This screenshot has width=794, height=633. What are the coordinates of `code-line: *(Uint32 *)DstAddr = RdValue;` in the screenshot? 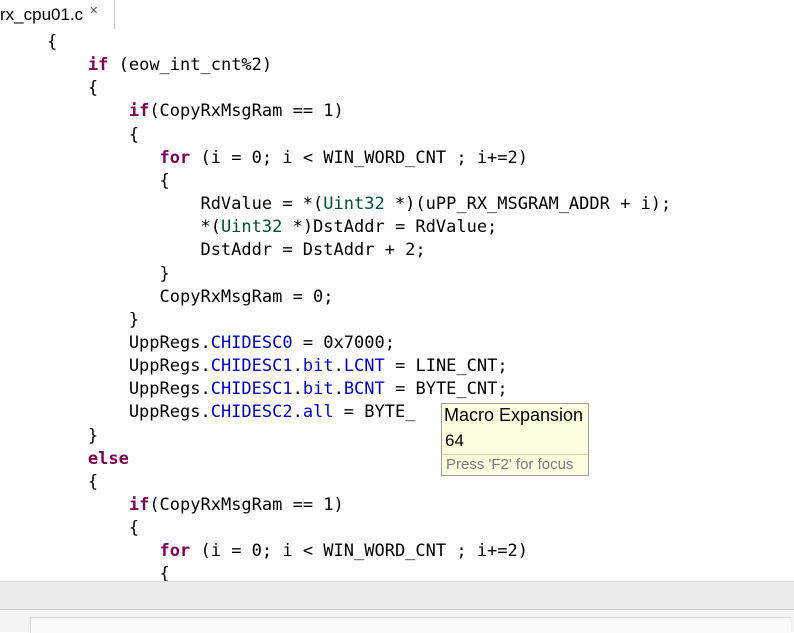 It's located at (251, 227).